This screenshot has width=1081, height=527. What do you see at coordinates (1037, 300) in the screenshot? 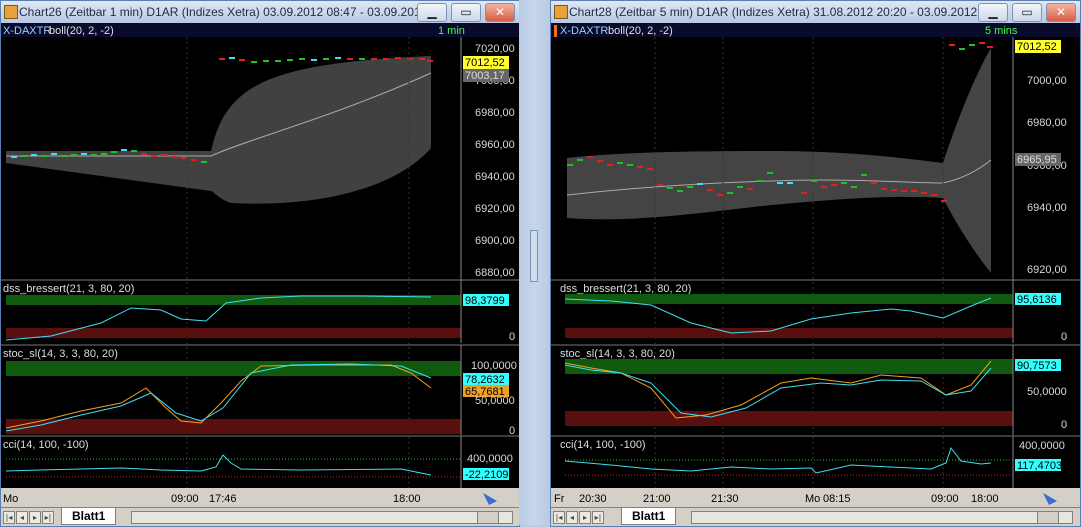
I see `svg-text: 95,6136` at bounding box center [1037, 300].